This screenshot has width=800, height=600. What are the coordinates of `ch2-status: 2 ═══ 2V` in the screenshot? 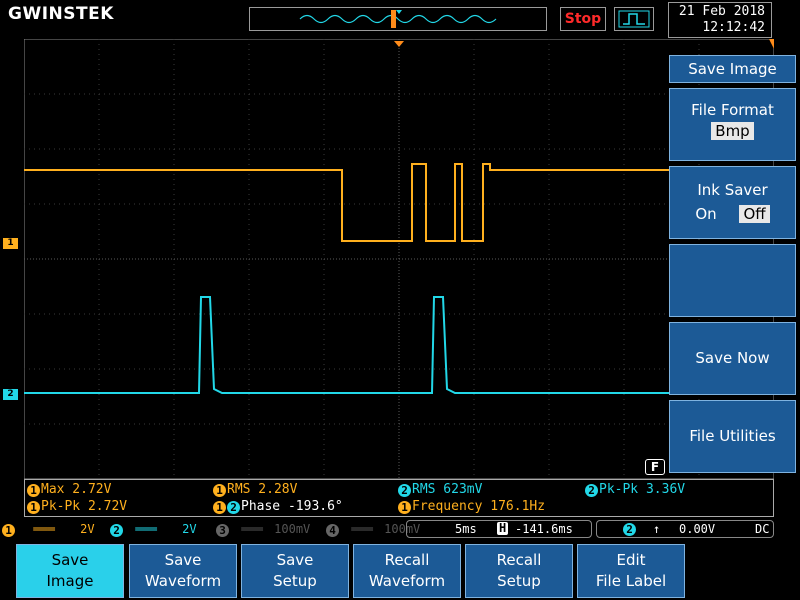 It's located at (153, 529).